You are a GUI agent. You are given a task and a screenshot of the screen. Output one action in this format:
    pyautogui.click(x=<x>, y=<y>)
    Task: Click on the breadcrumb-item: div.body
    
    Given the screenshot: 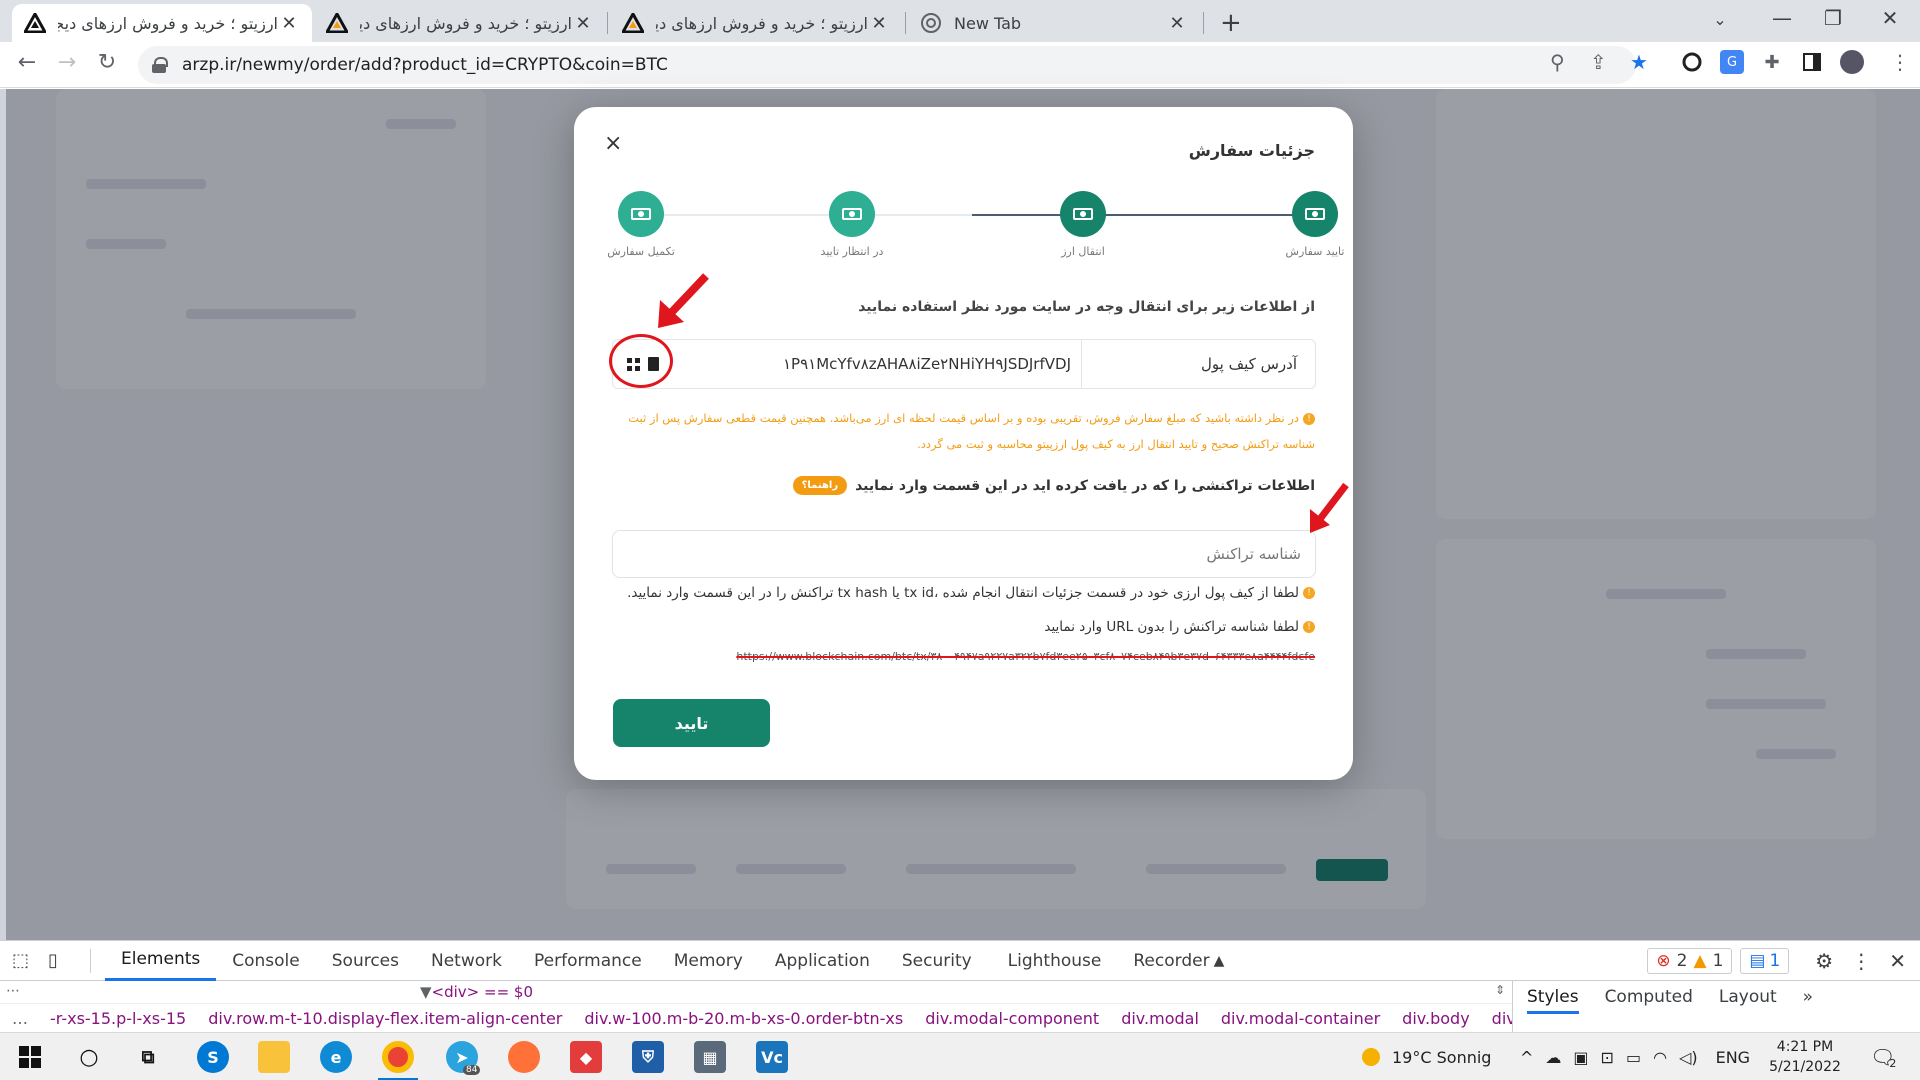 What is the action you would take?
    pyautogui.click(x=1435, y=1018)
    